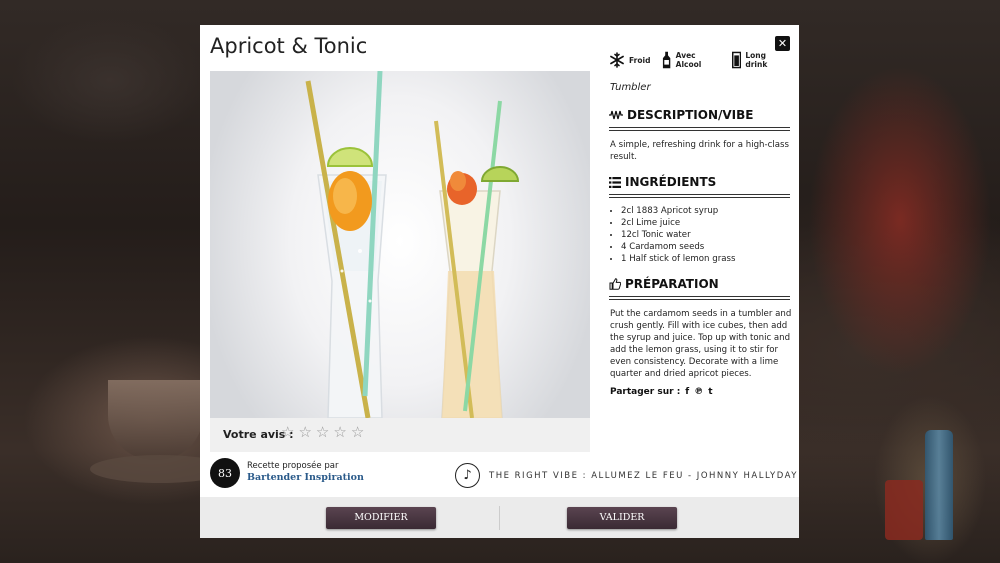 This screenshot has width=1000, height=563. I want to click on snowflake-icon, so click(617, 60).